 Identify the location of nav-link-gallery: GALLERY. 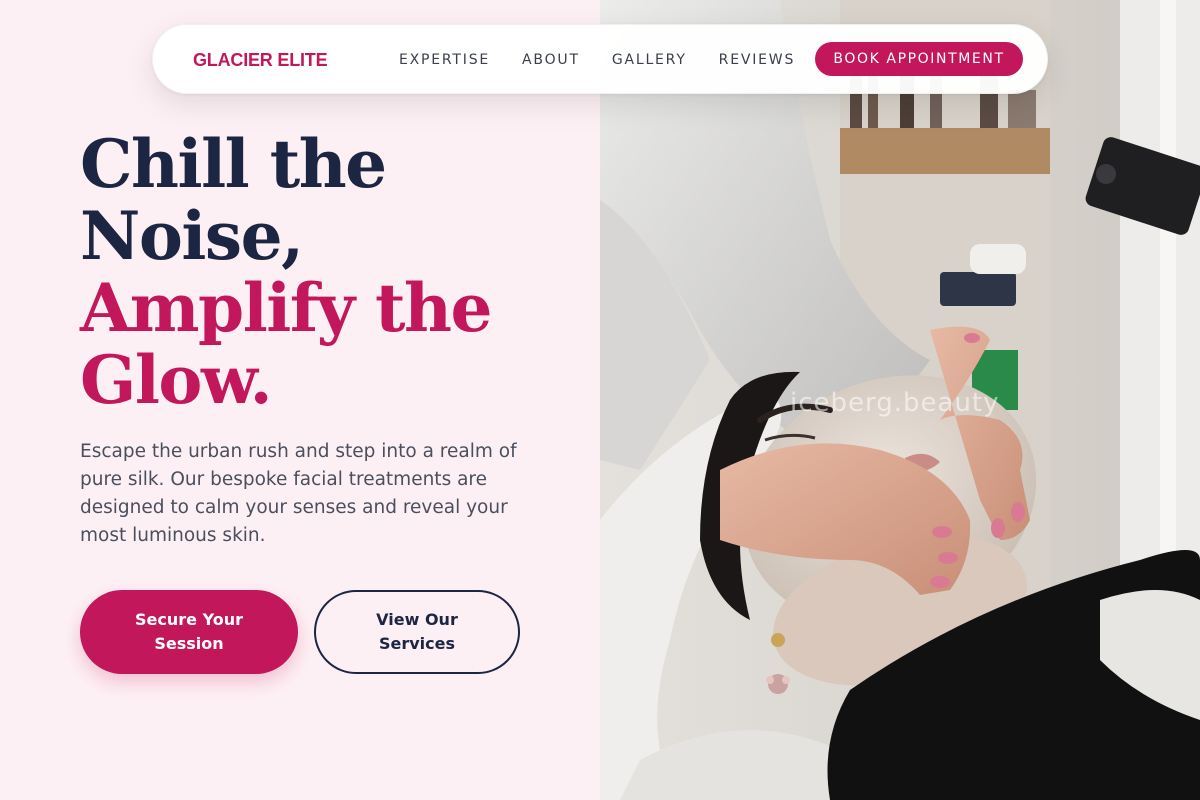
(649, 60).